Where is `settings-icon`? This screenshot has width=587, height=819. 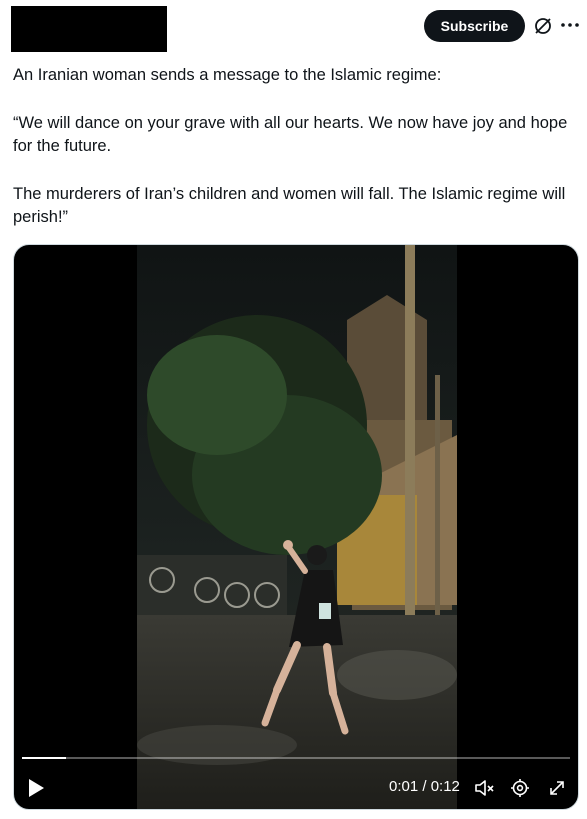
settings-icon is located at coordinates (520, 788).